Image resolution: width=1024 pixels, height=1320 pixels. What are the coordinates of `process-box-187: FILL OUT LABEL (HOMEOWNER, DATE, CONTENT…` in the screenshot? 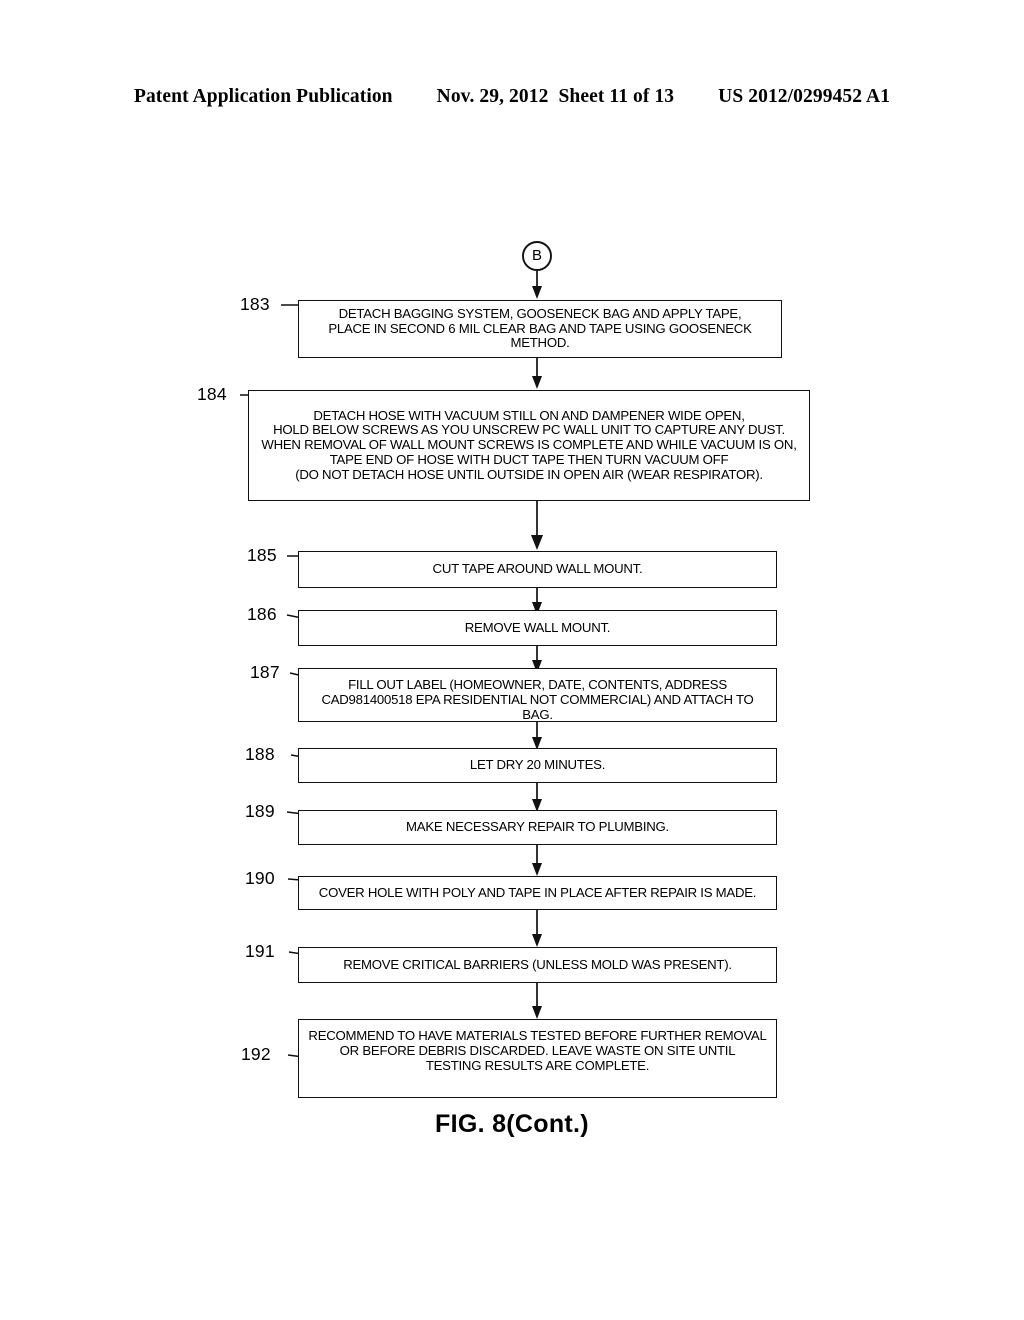 It's located at (537, 695).